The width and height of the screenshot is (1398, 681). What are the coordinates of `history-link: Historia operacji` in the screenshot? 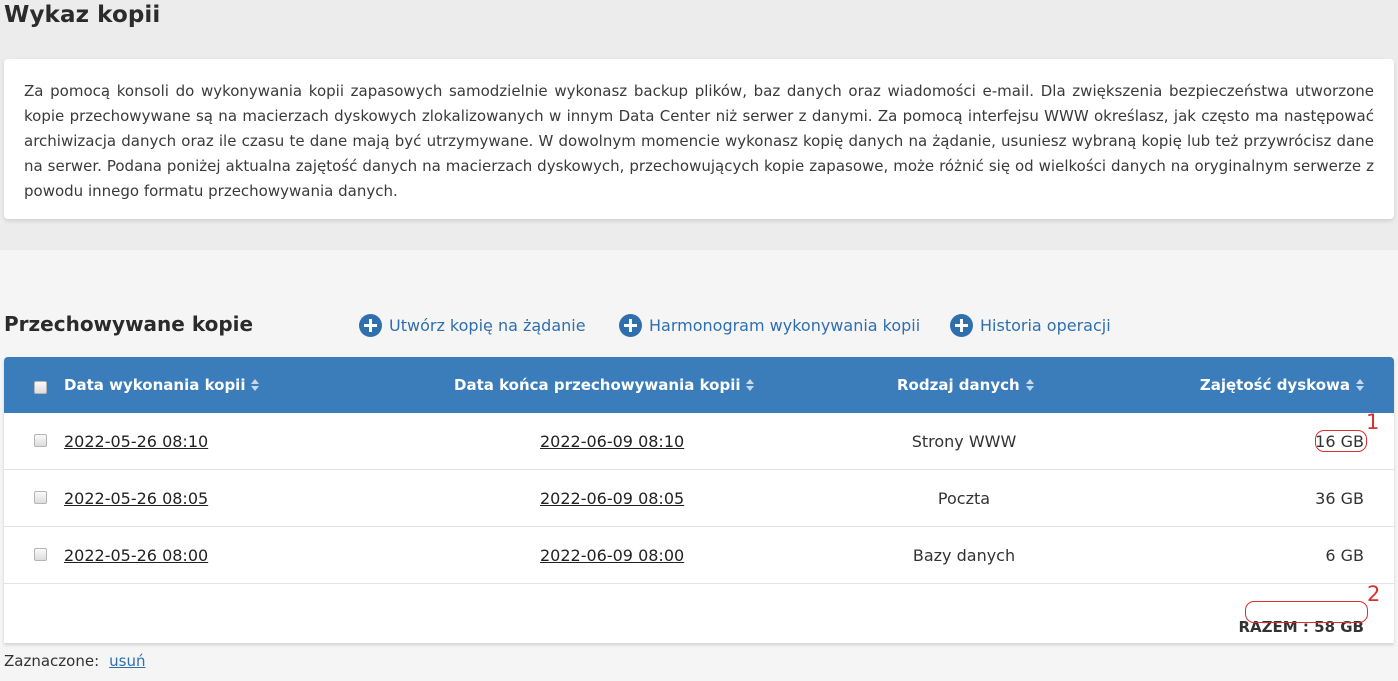 It's located at (1030, 325).